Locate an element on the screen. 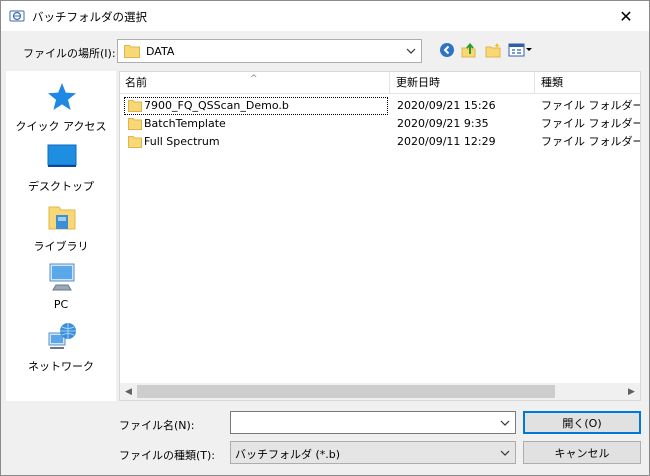 This screenshot has height=476, width=650. place-quick-access: クイック アクセス is located at coordinates (61, 110).